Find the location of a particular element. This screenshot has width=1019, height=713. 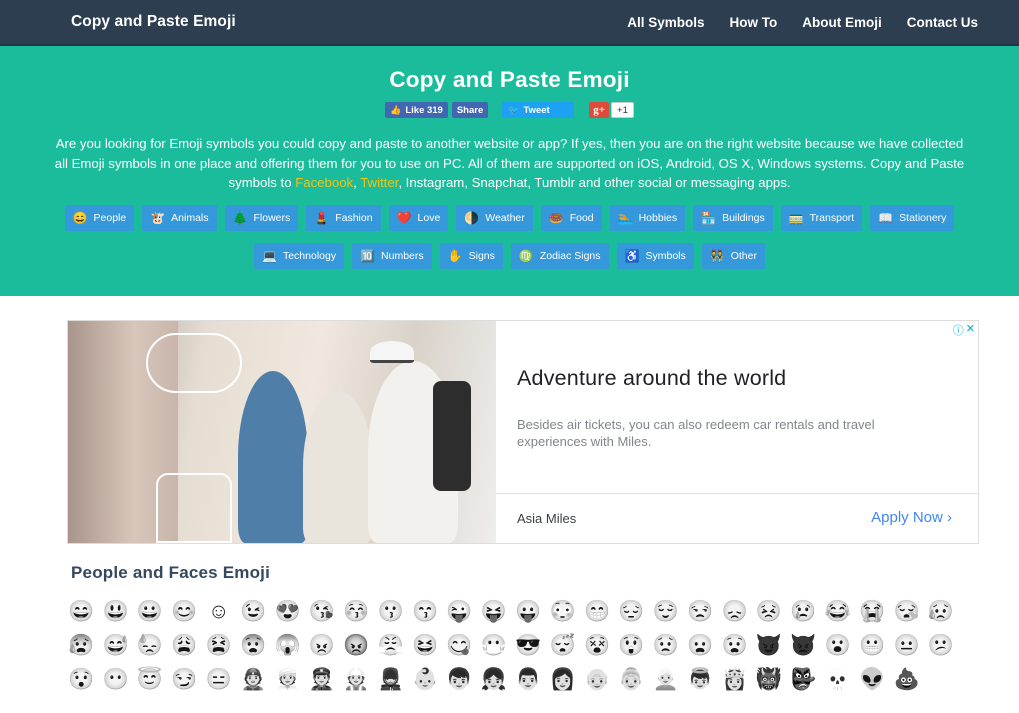

emoji-item: 😓 is located at coordinates (150, 645).